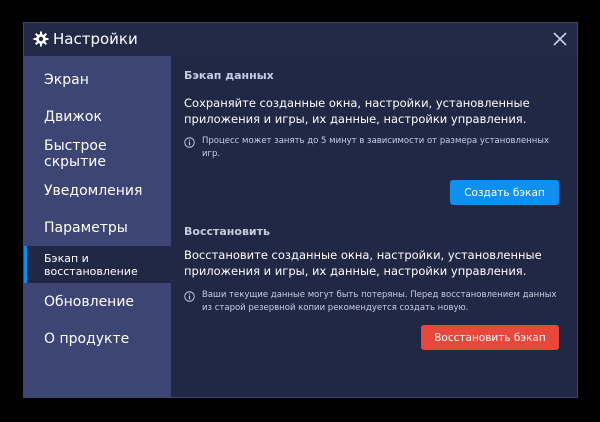 The image size is (600, 422). What do you see at coordinates (97, 153) in the screenshot?
I see `sidebar-item-quick-hide: Быстрое скрытие` at bounding box center [97, 153].